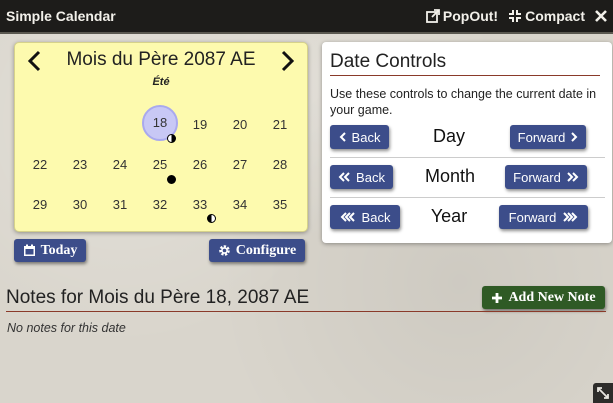 The image size is (613, 403). I want to click on chevron-left-icon, so click(342, 137).